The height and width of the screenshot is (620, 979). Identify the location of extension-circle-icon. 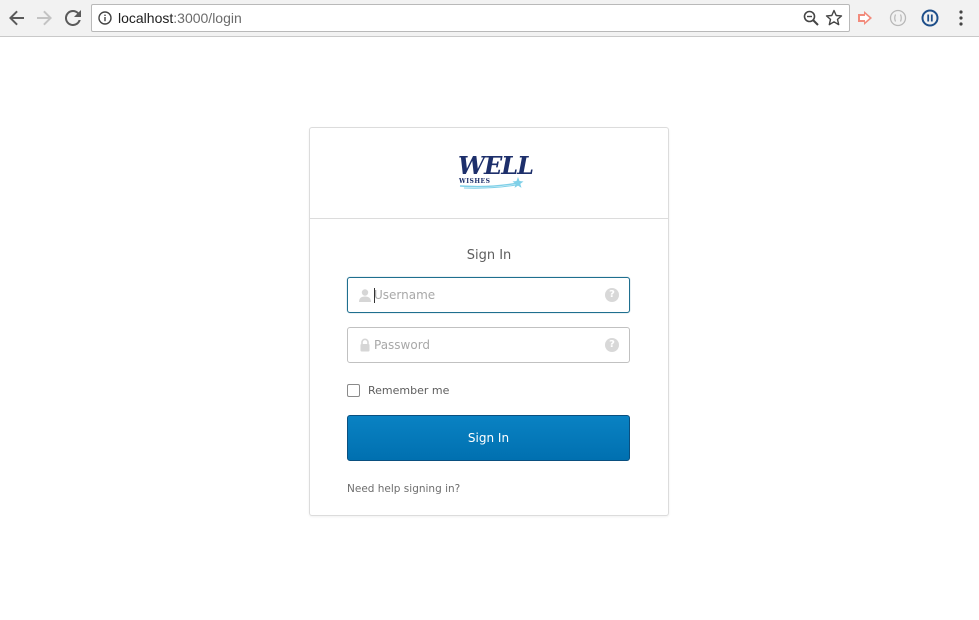
(898, 18).